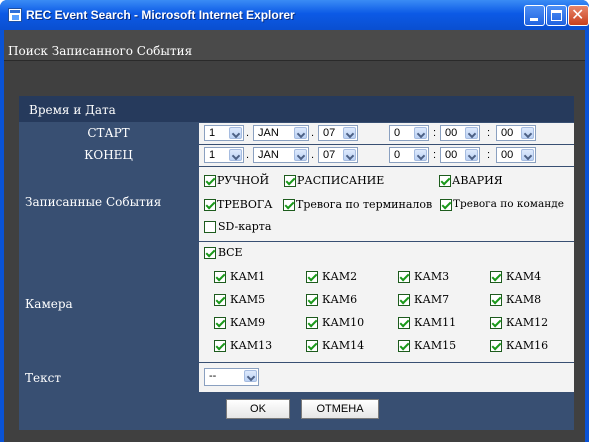 This screenshot has height=442, width=589. I want to click on events-label: Записанные События, so click(93, 202).